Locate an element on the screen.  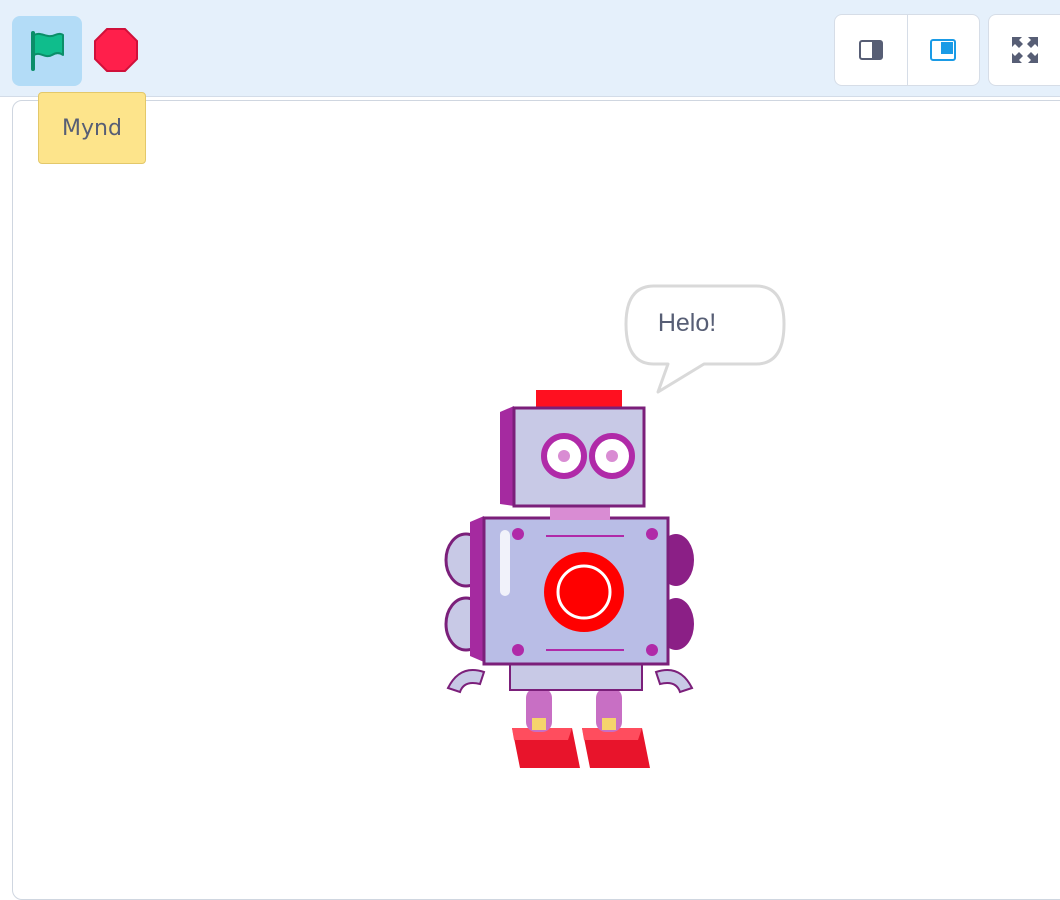
stage-layout-switcher is located at coordinates (907, 50).